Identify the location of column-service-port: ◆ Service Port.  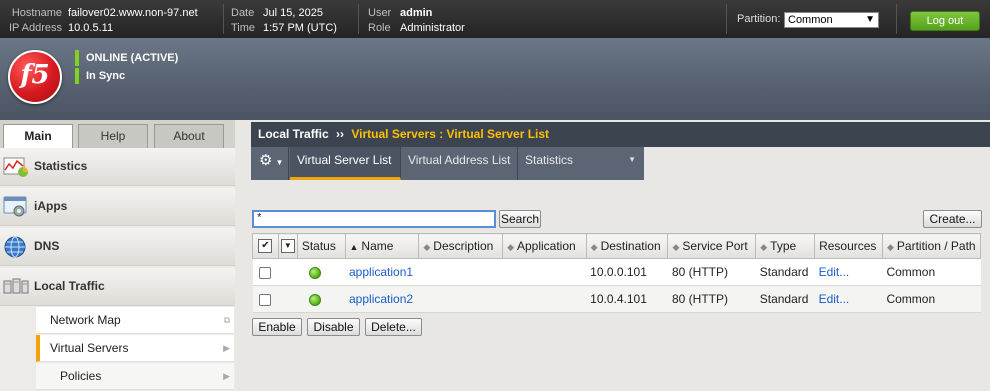
(712, 246).